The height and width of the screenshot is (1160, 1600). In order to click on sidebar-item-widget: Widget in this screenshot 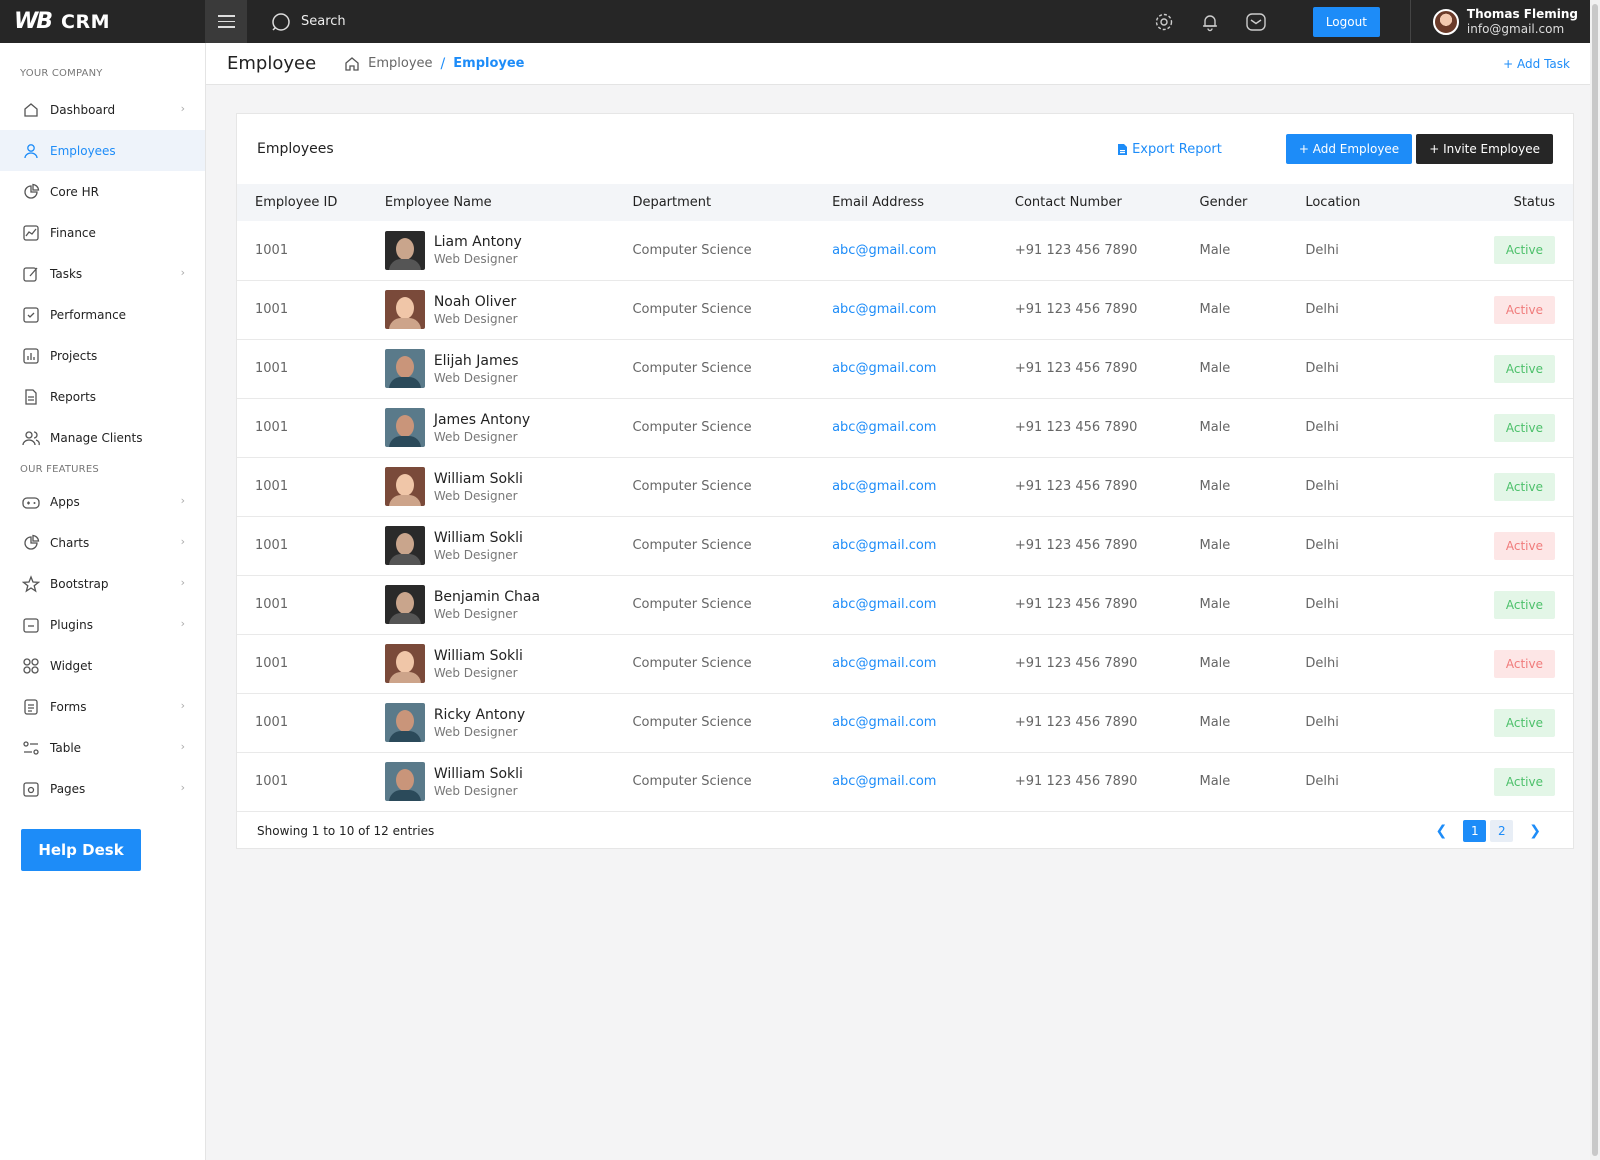, I will do `click(102, 665)`.